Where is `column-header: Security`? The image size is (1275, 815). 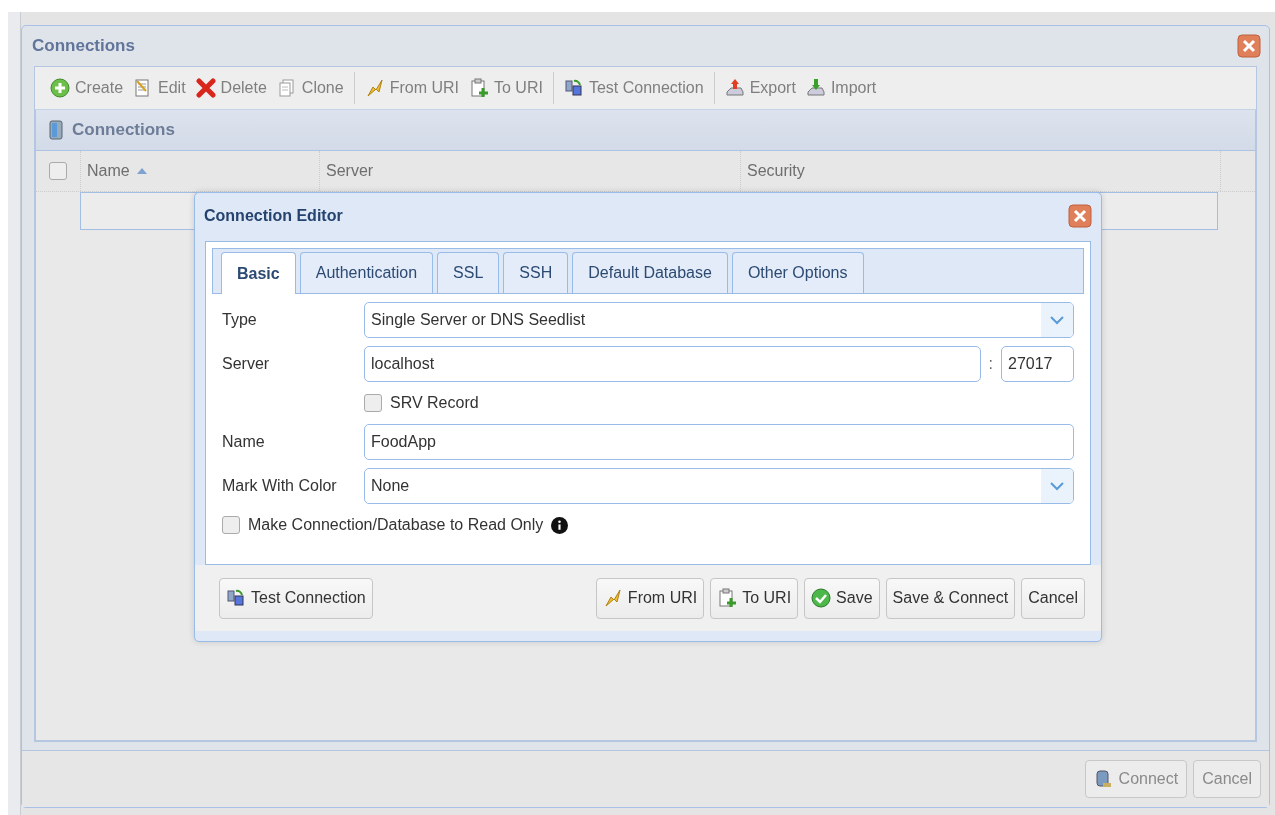 column-header: Security is located at coordinates (981, 171).